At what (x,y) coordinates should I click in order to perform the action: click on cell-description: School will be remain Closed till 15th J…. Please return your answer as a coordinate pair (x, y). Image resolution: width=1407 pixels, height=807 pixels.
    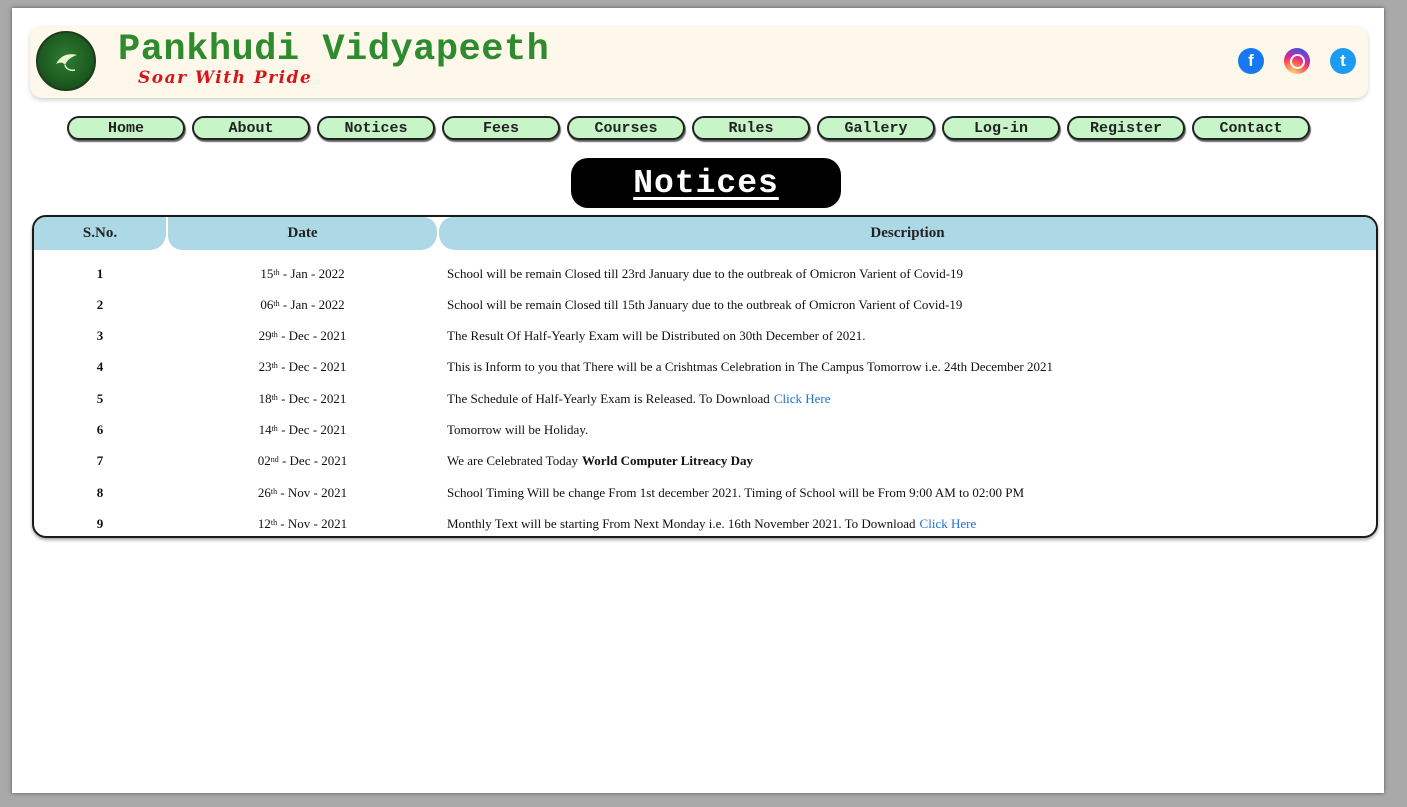
    Looking at the image, I should click on (907, 304).